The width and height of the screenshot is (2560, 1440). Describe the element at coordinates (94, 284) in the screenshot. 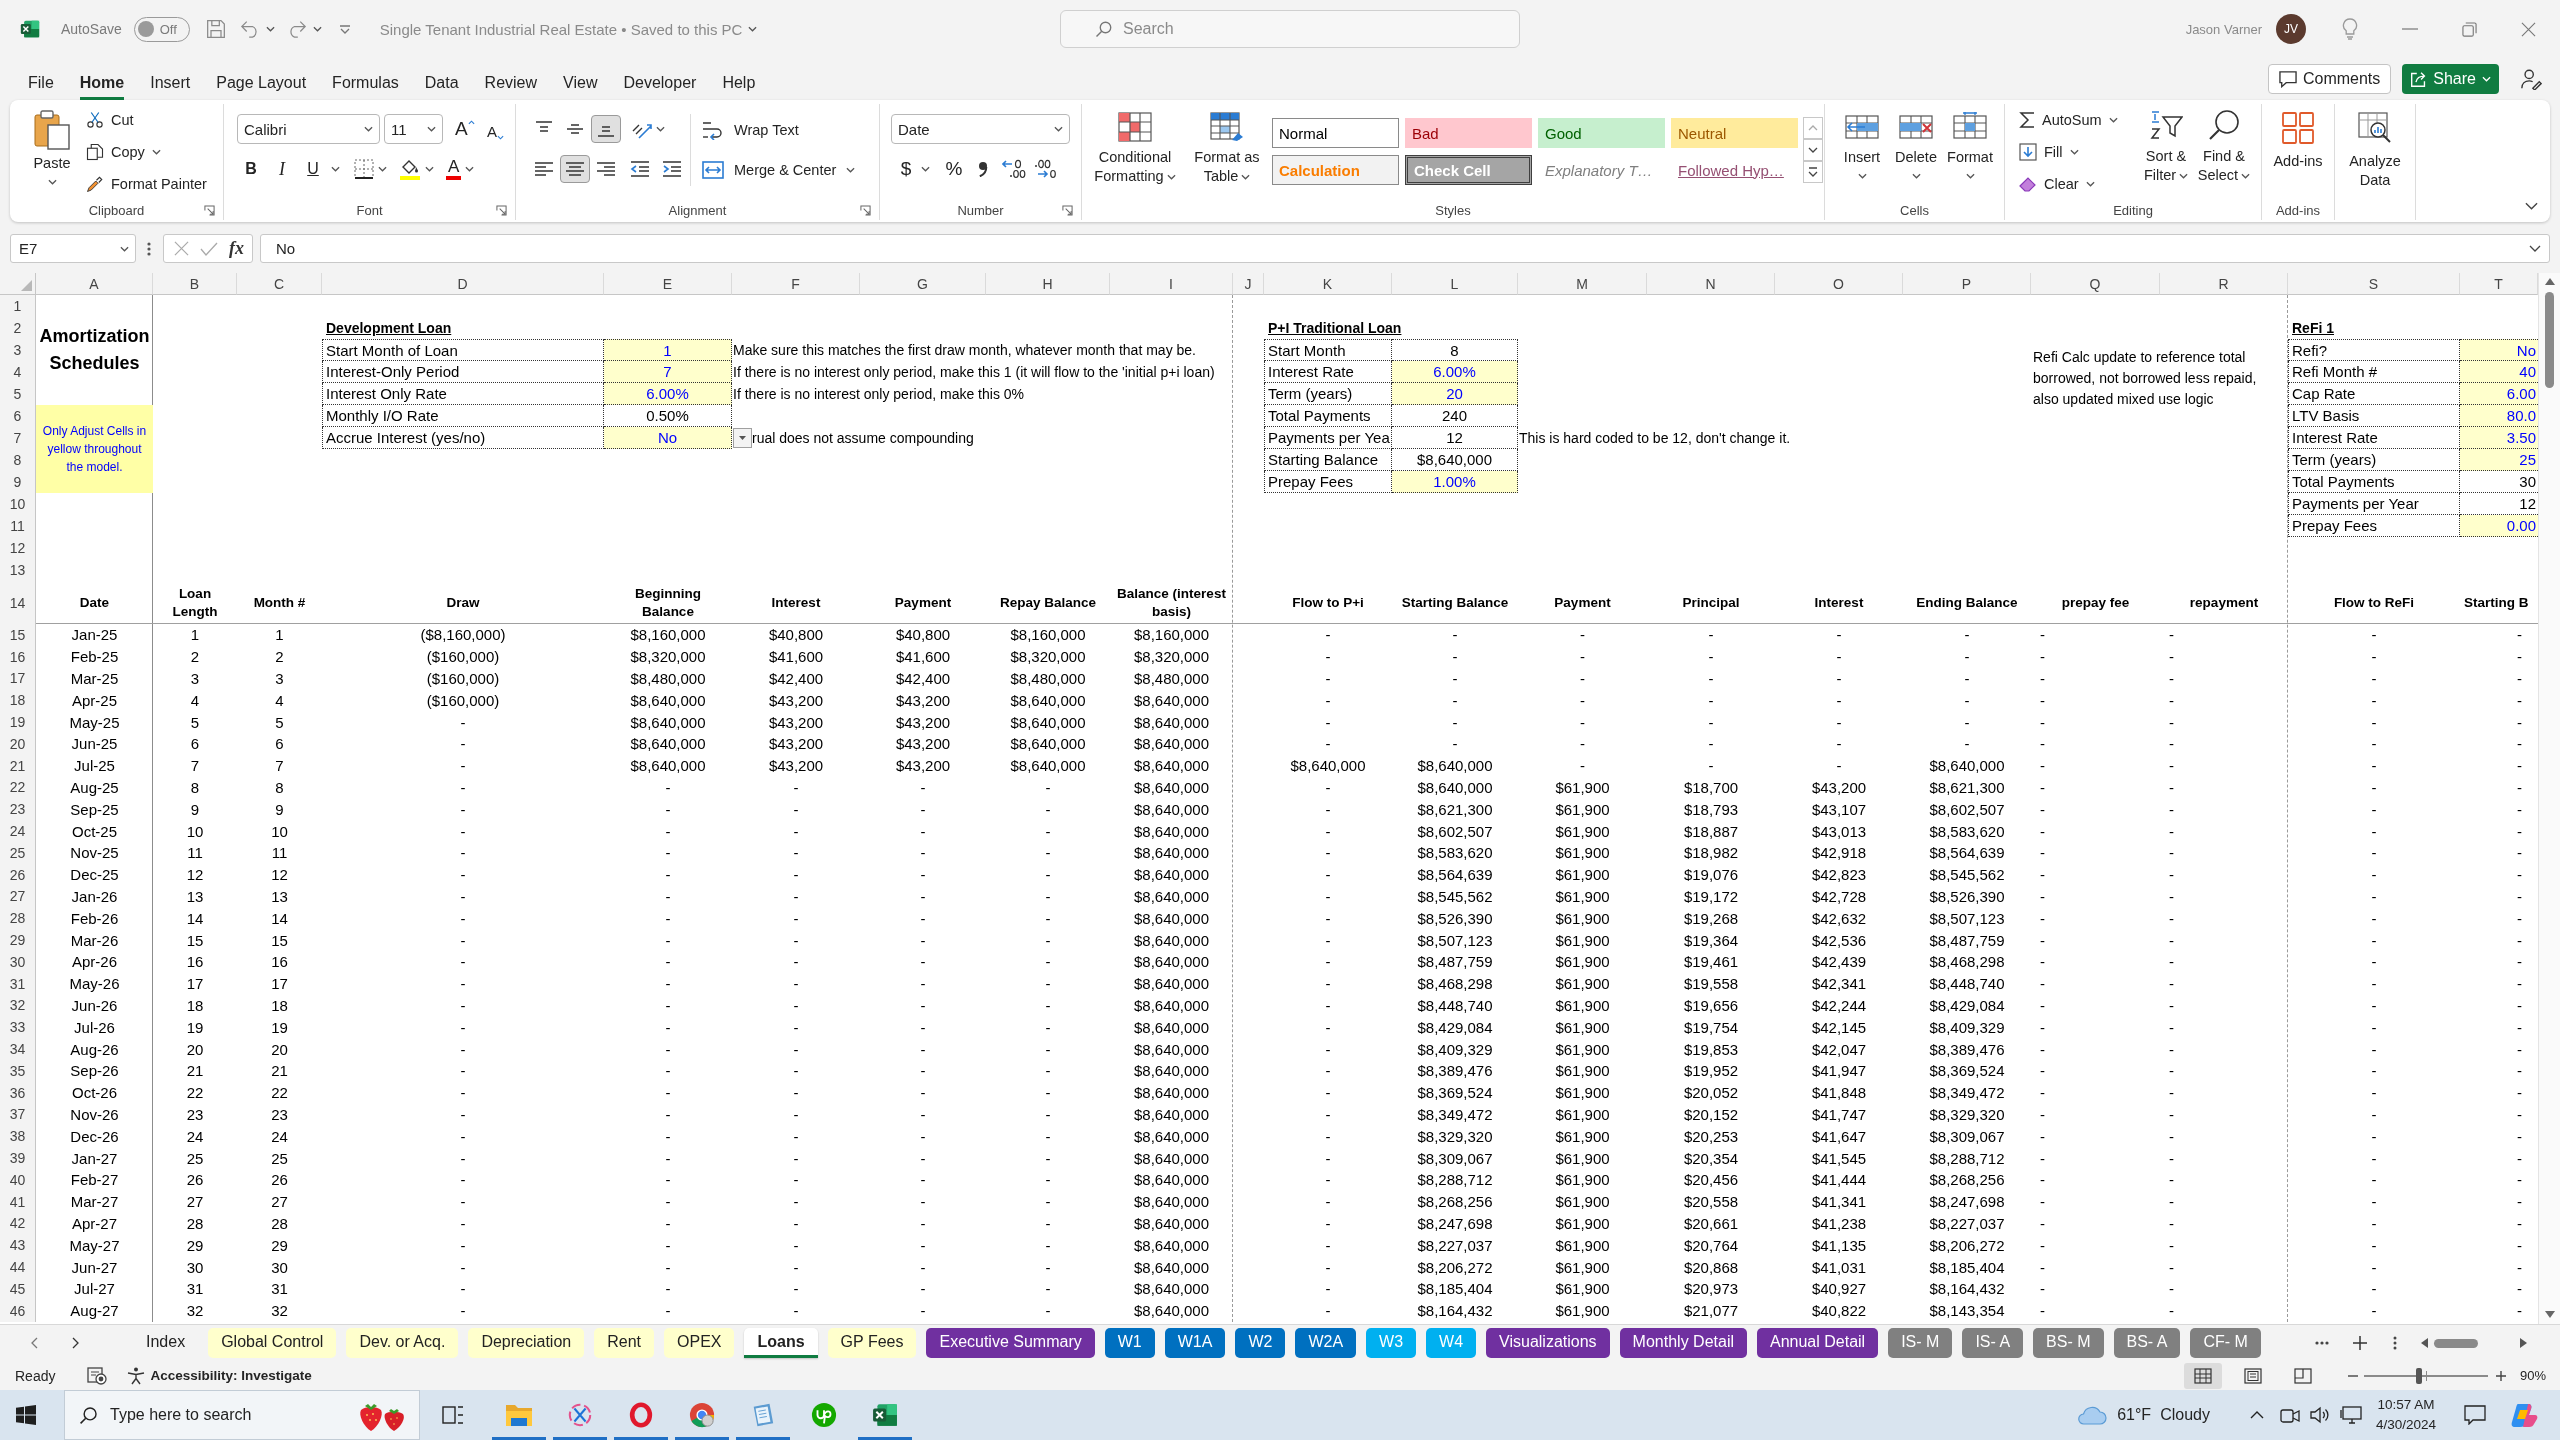

I see `column-header: A` at that location.